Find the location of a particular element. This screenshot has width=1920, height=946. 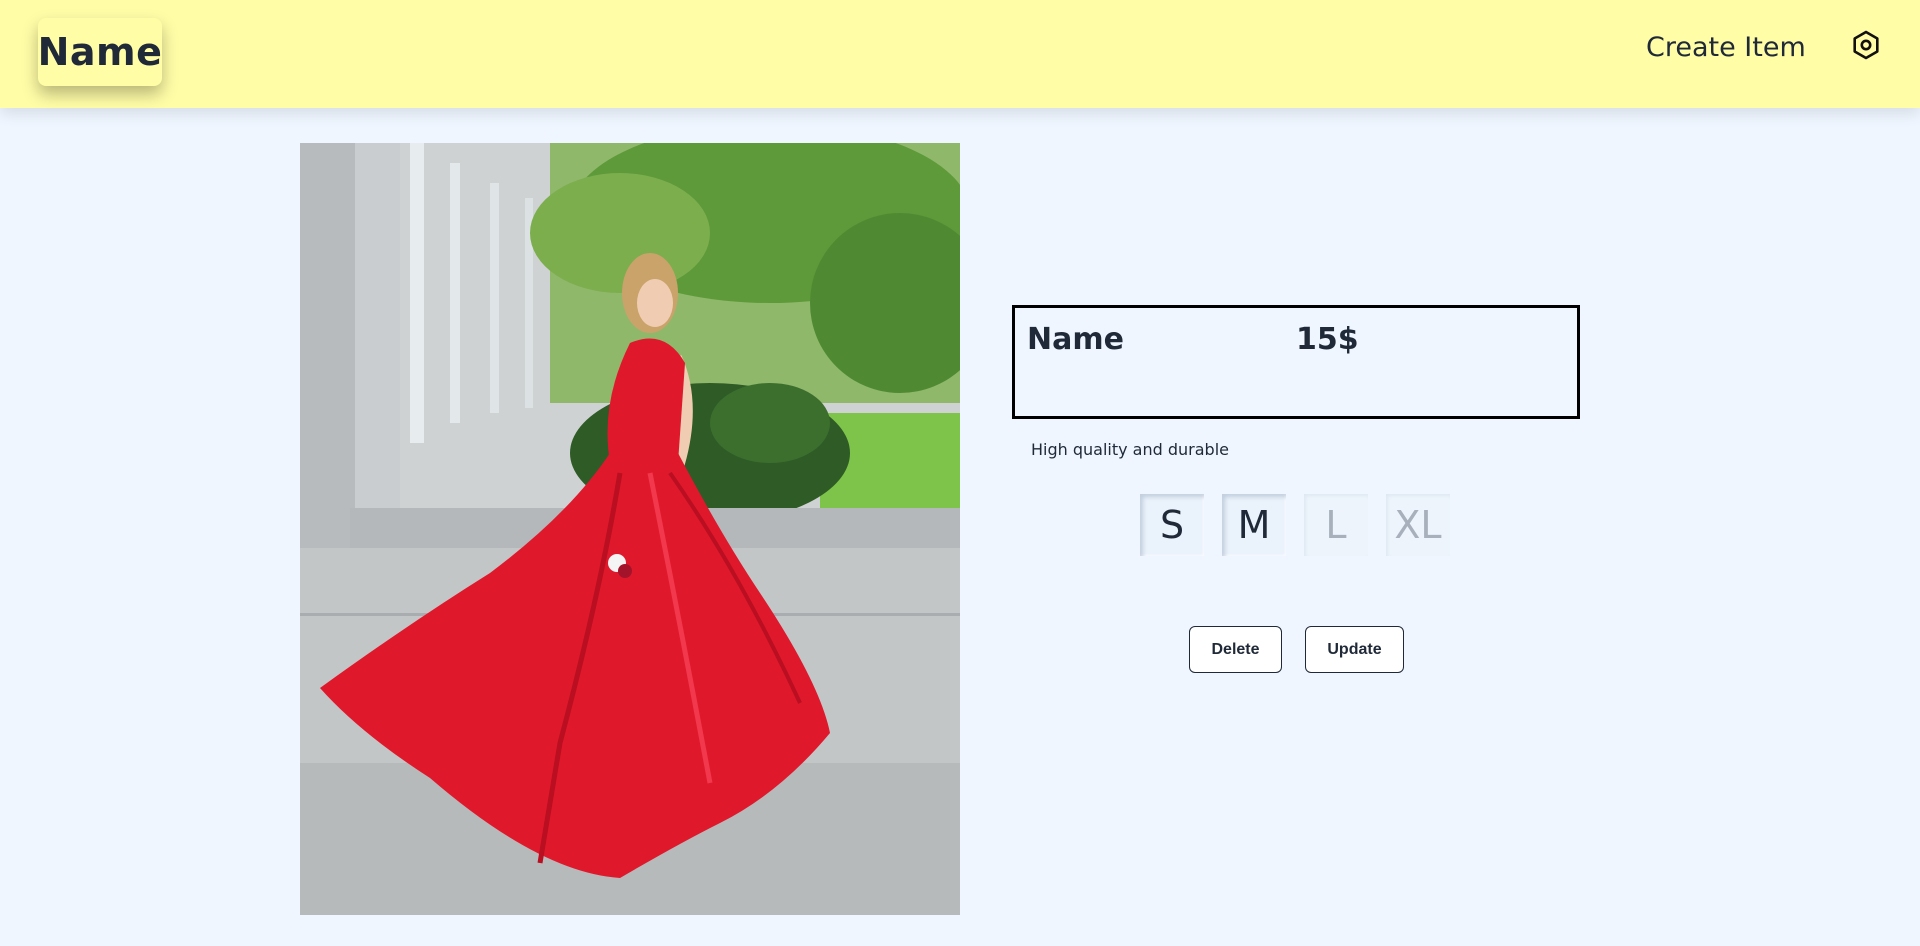

size-option-s: S is located at coordinates (1172, 525).